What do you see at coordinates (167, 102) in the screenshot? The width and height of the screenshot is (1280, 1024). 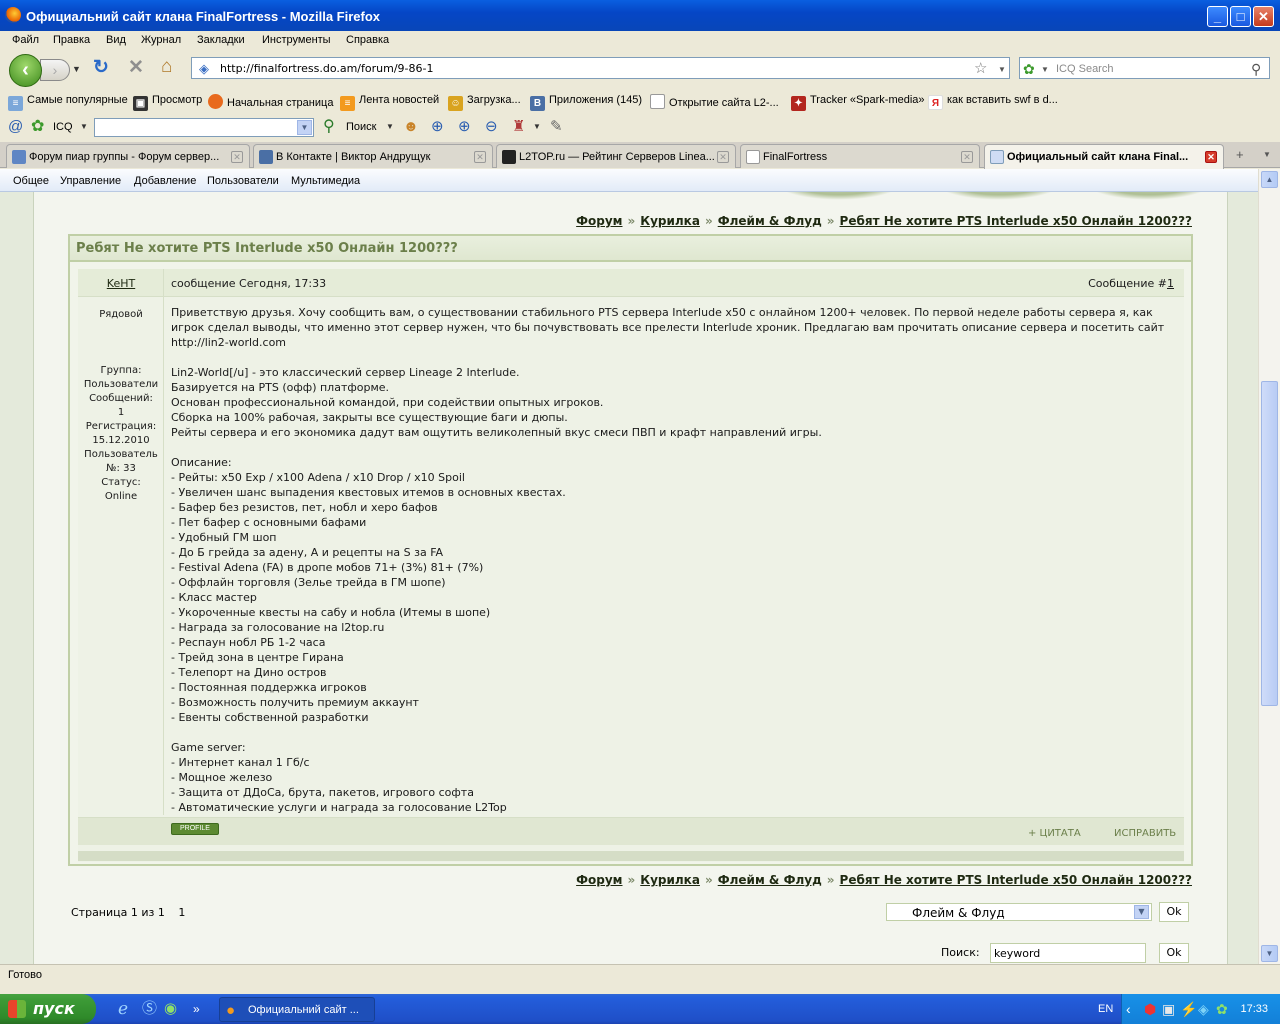 I see `bookmark-preview: ▣ Просмотр` at bounding box center [167, 102].